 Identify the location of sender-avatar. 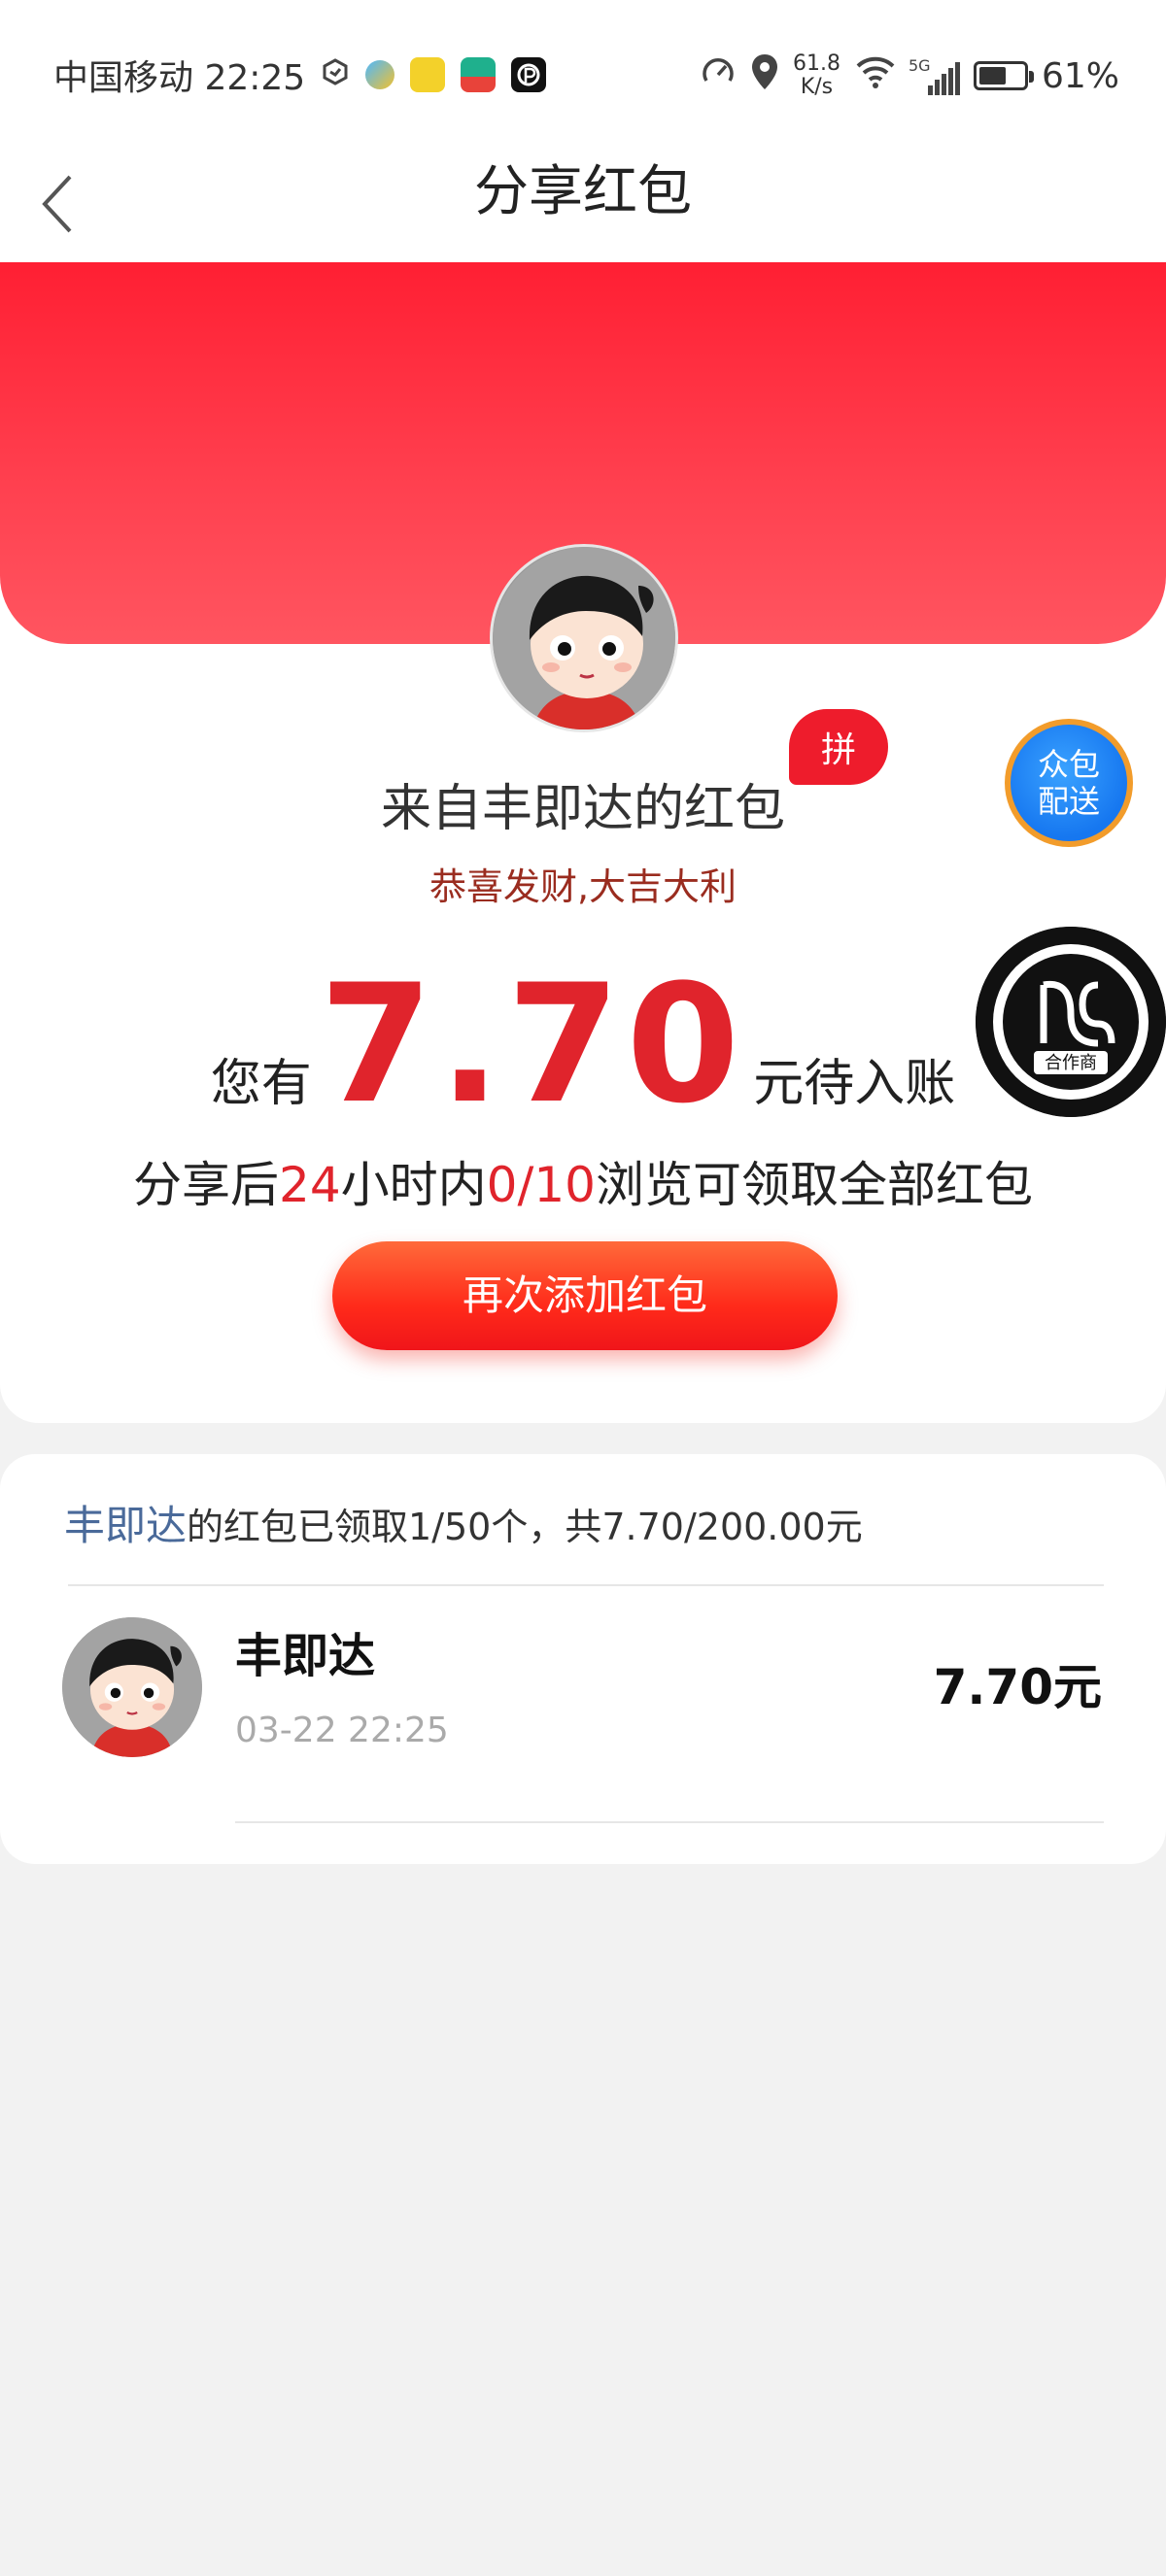
(584, 638).